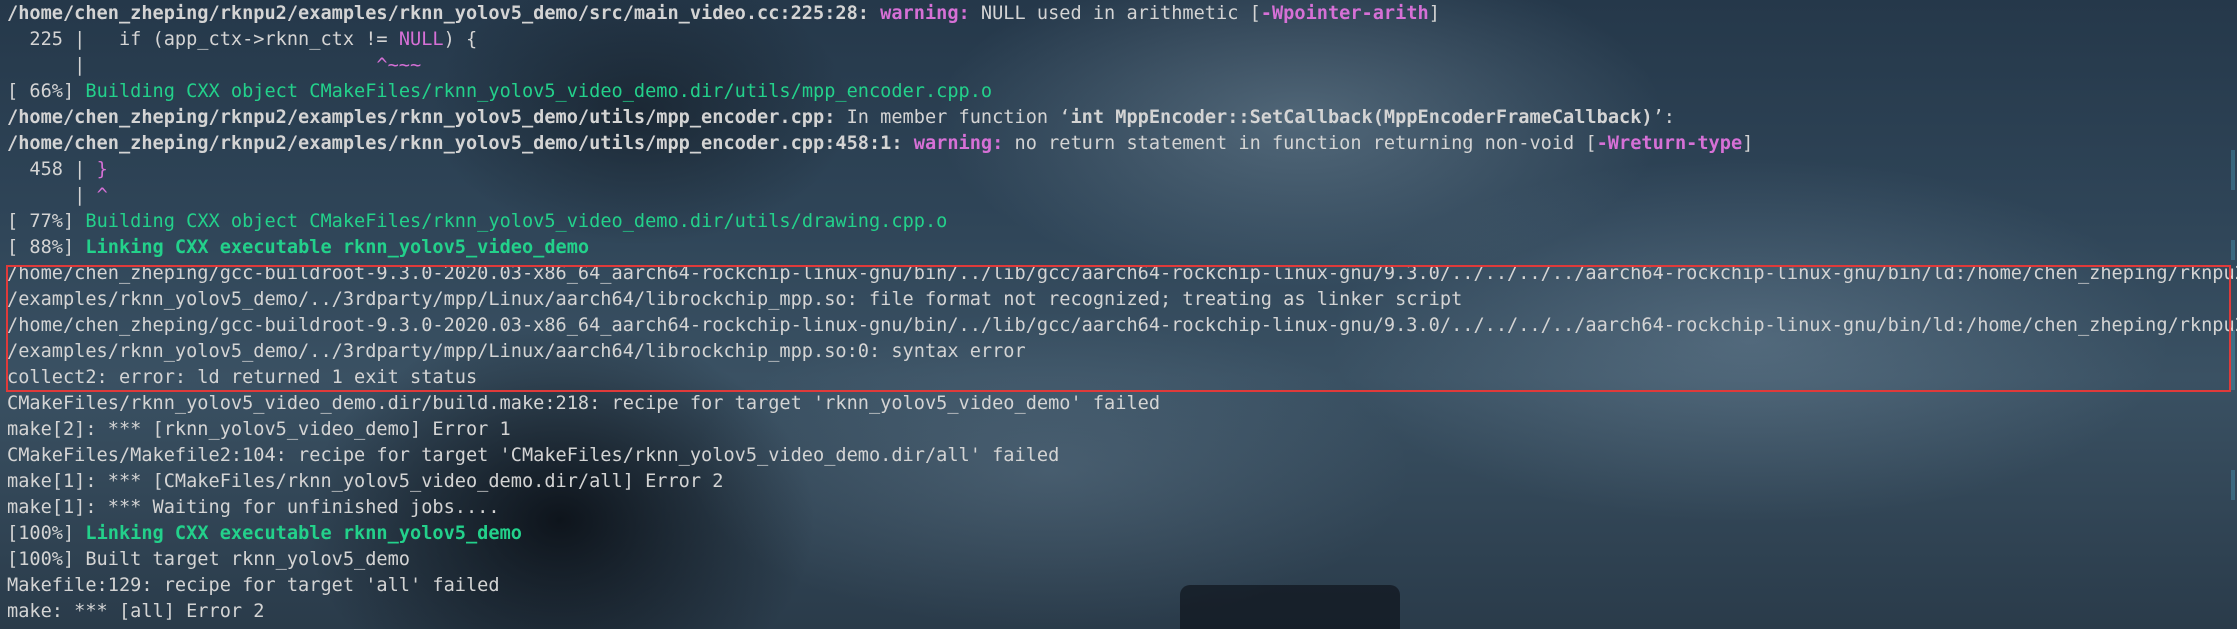  I want to click on terminal-text-segment: ) {, so click(460, 39).